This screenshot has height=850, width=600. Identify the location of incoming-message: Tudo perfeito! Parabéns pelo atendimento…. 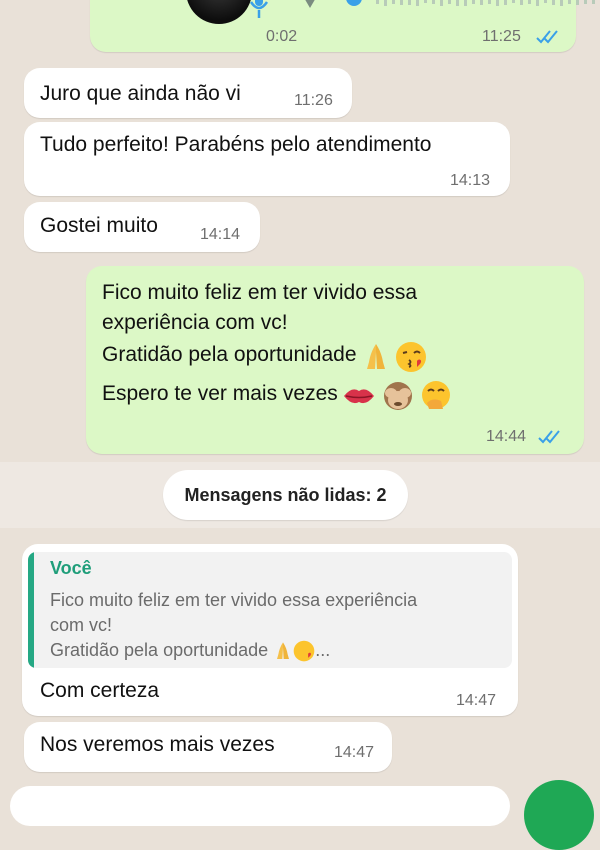
(267, 159).